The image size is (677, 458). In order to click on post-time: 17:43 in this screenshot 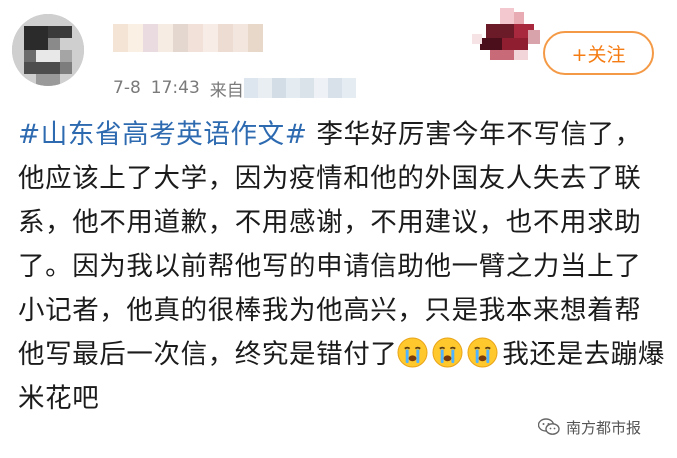, I will do `click(175, 88)`.